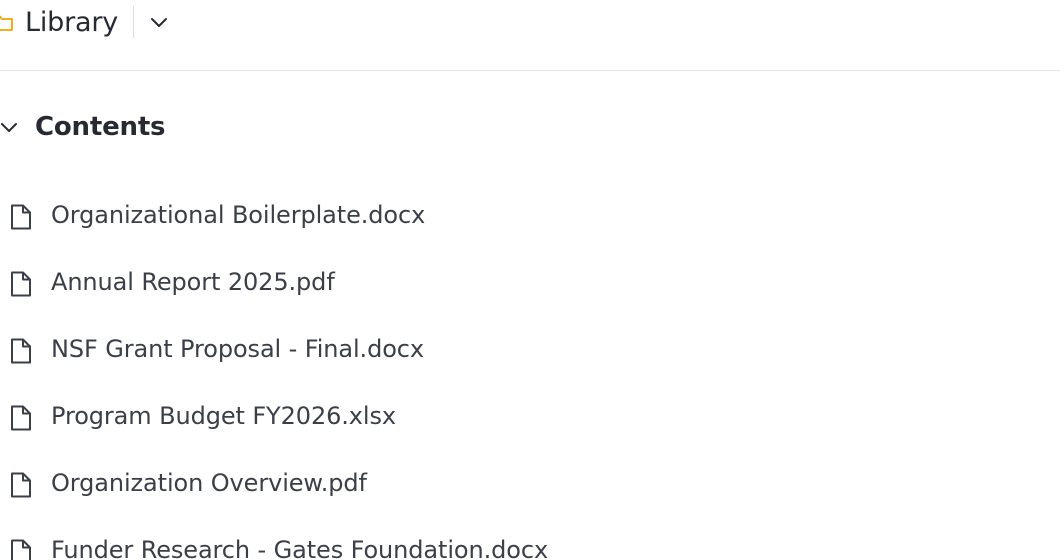 This screenshot has width=1060, height=560. I want to click on file-name: Organization Overview.pdf, so click(209, 483).